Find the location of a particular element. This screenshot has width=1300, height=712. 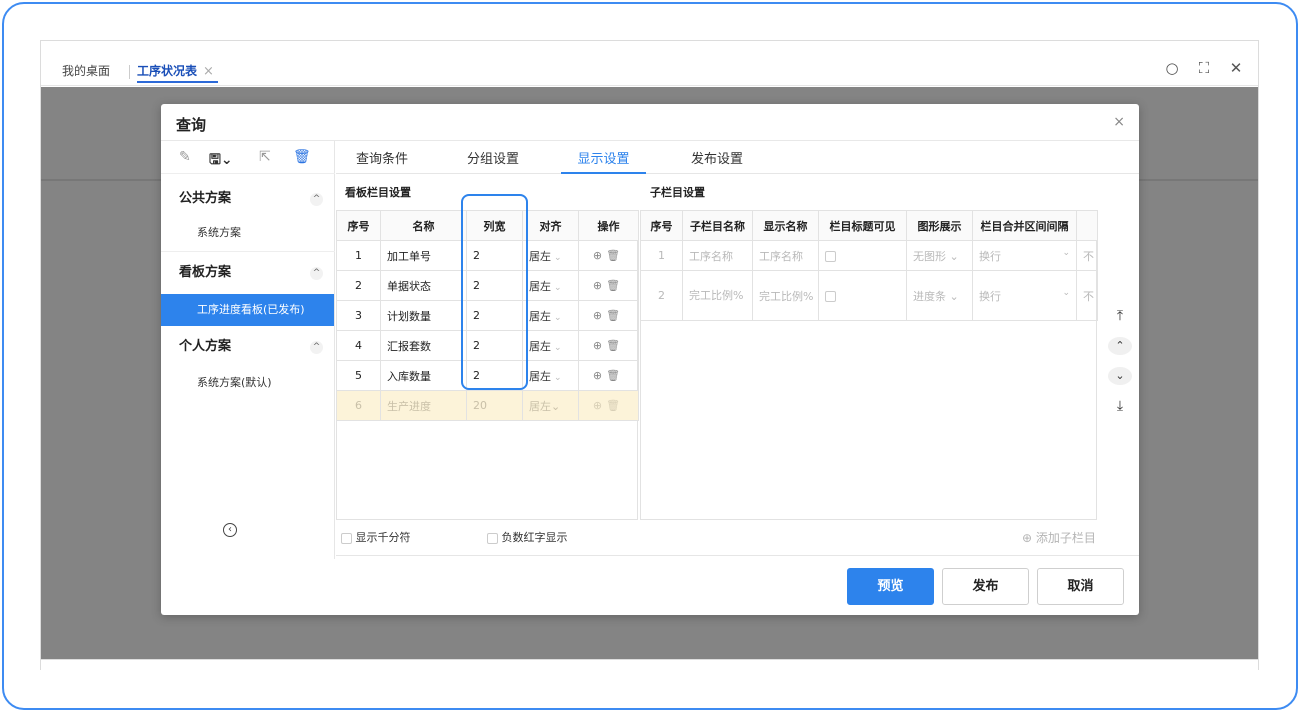

board-section-title: 看板栏目设置 is located at coordinates (378, 192).